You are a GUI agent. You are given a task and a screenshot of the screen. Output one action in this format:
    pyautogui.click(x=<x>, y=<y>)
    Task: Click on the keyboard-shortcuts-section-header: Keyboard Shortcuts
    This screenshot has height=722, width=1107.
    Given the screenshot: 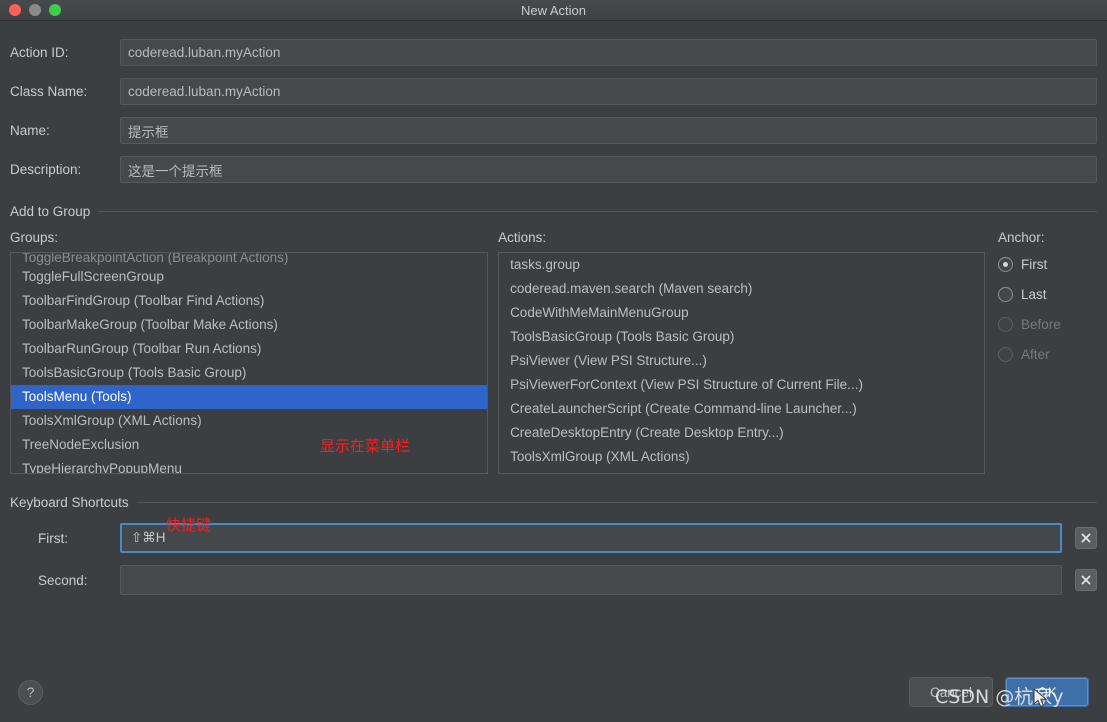 What is the action you would take?
    pyautogui.click(x=553, y=502)
    